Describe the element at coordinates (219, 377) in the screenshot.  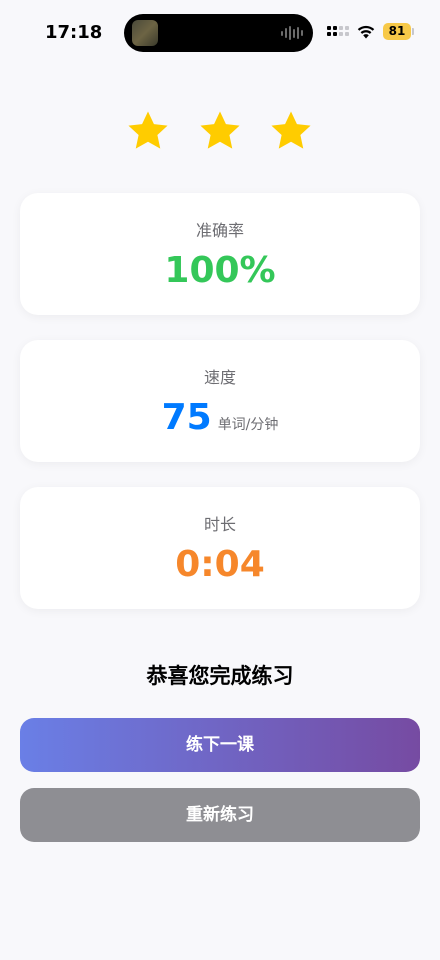
I see `speed-label: 速度` at that location.